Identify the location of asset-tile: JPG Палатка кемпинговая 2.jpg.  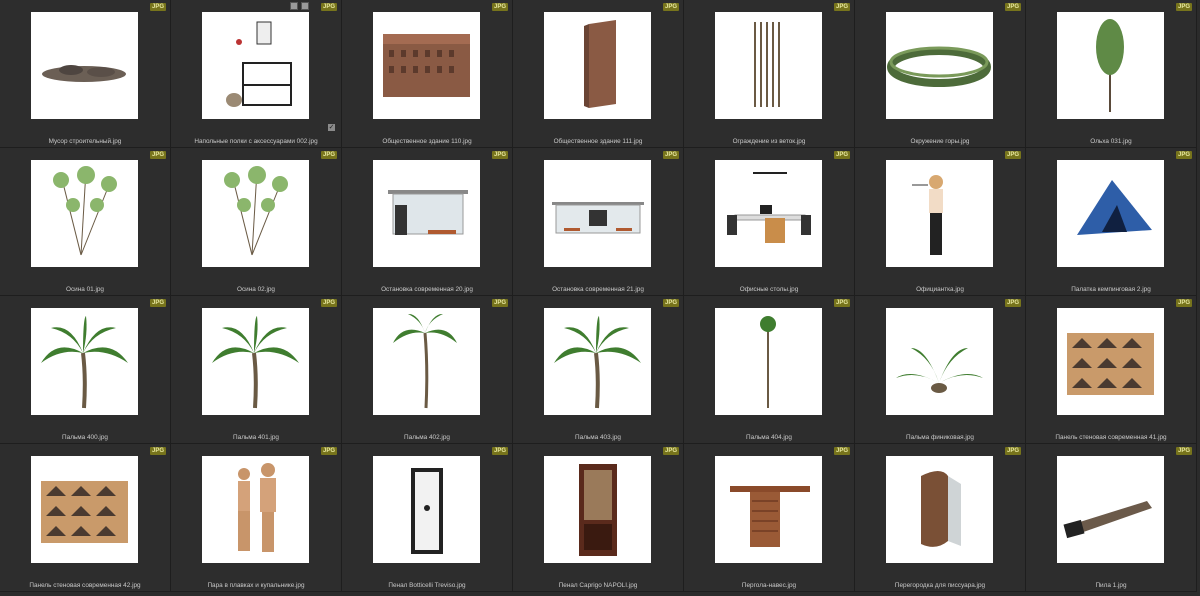
(1111, 222).